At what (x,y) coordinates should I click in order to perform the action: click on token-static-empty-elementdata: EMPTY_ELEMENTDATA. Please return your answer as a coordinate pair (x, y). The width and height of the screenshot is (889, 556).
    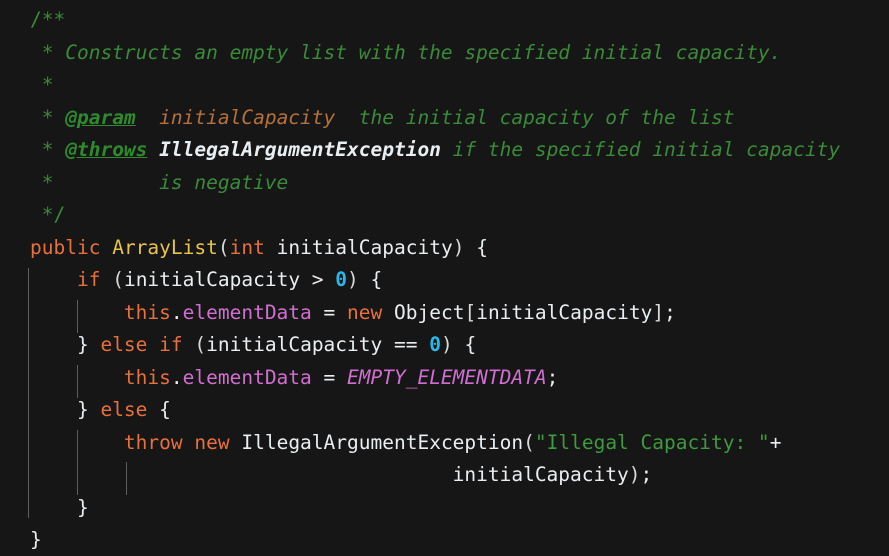
    Looking at the image, I should click on (447, 377).